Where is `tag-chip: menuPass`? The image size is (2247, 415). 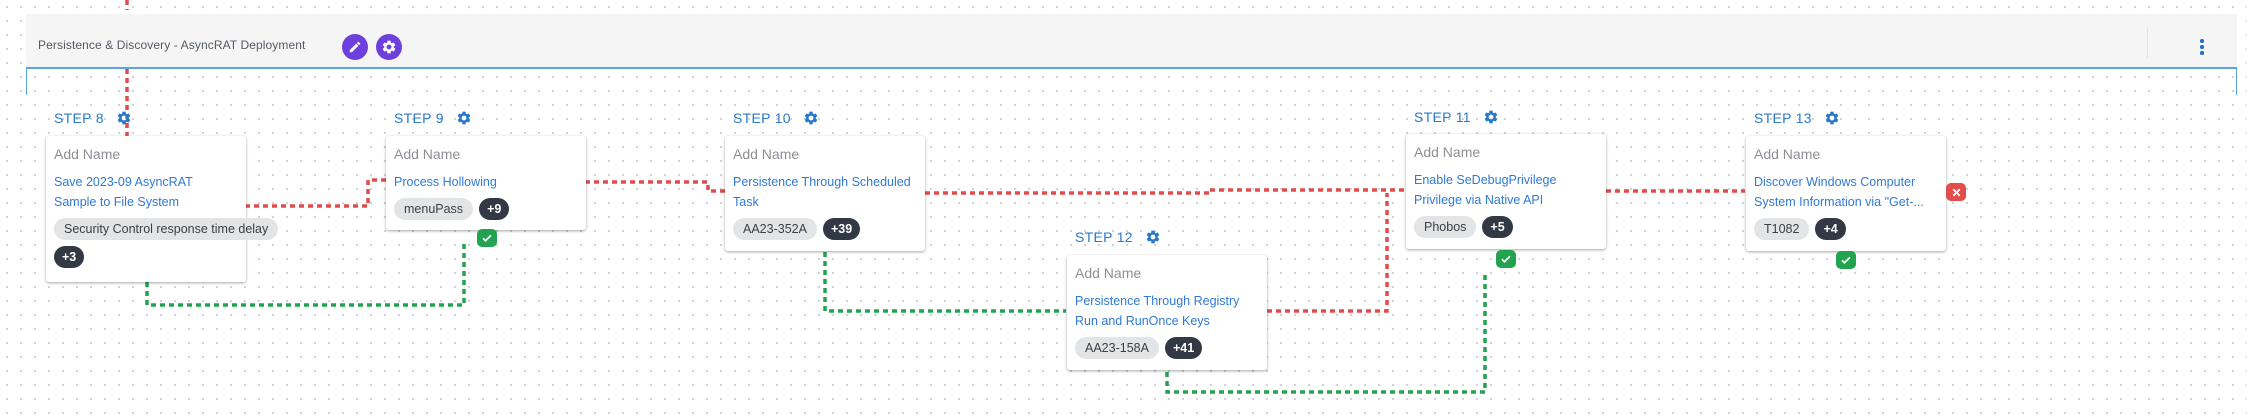 tag-chip: menuPass is located at coordinates (434, 209).